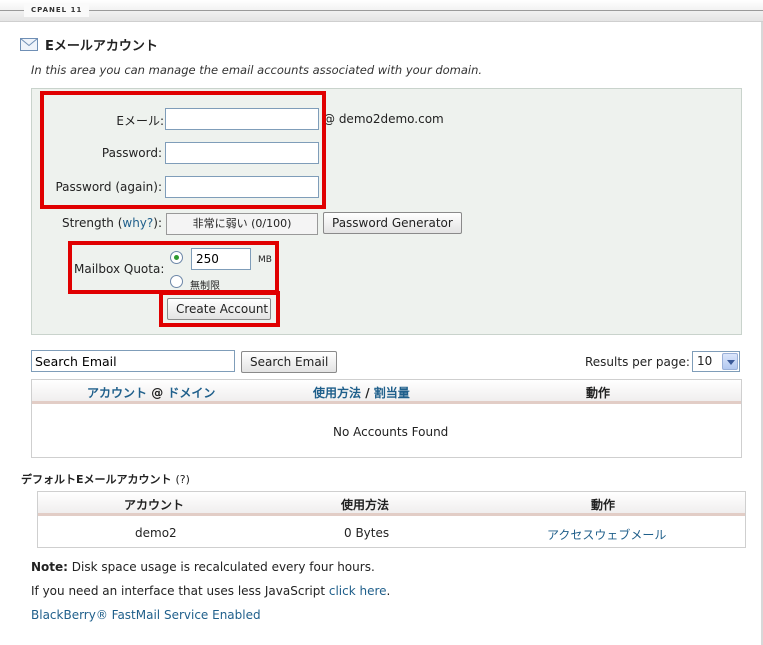  Describe the element at coordinates (361, 393) in the screenshot. I see `col-usage-quota: 使用方法 / 割当量` at that location.